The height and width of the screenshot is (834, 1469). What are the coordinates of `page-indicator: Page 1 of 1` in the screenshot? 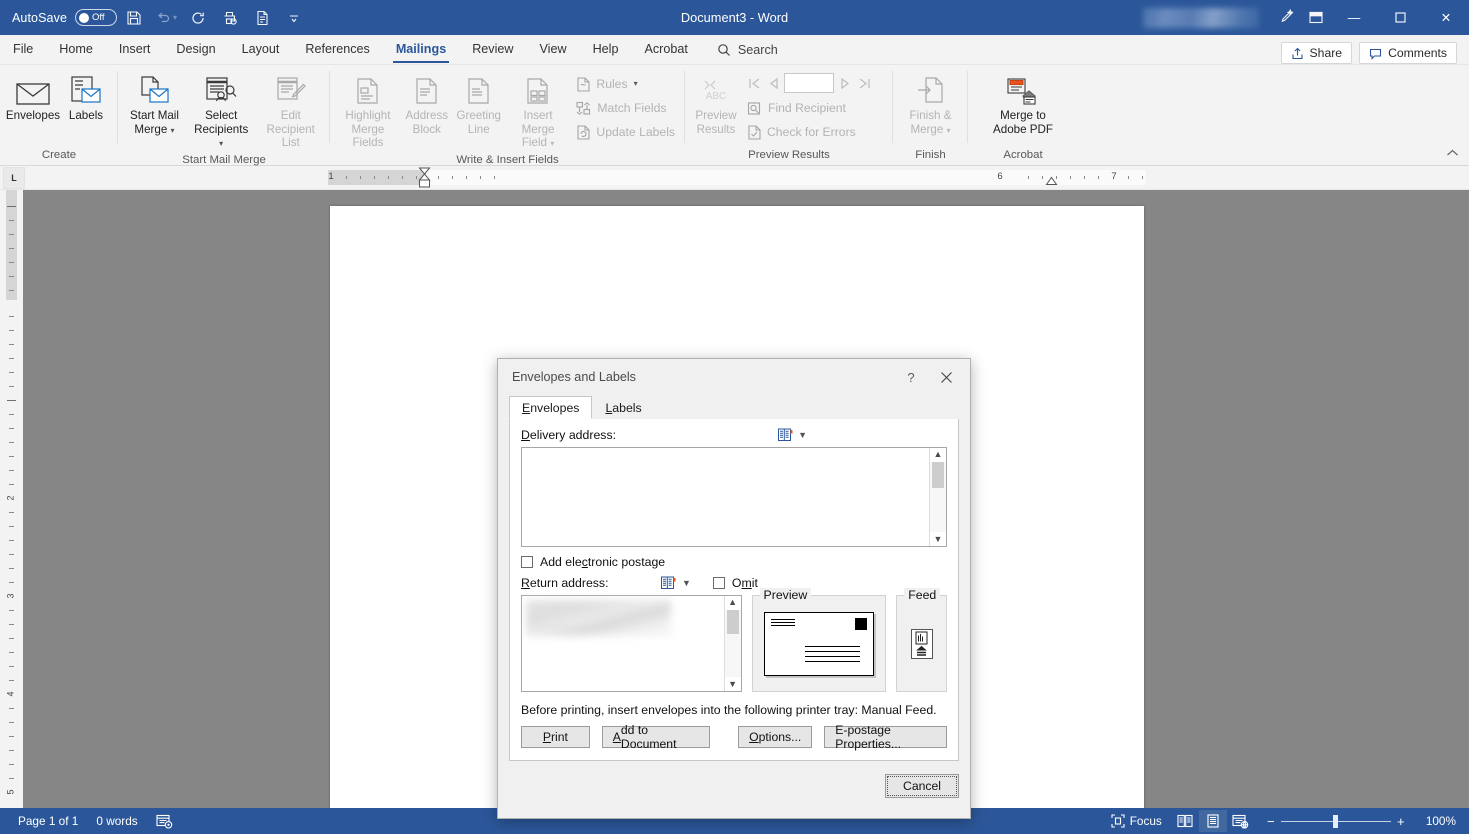 It's located at (48, 821).